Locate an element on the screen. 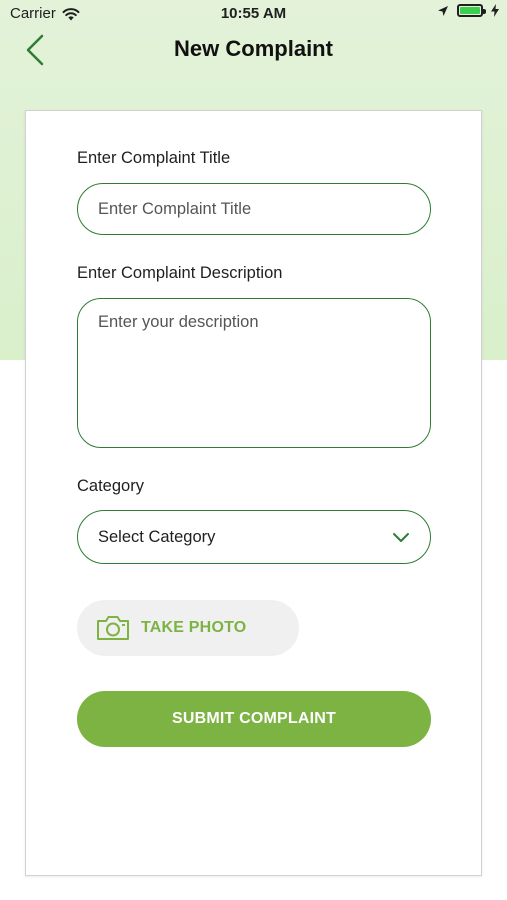 Image resolution: width=507 pixels, height=900 pixels. status-time: 10:55 AM is located at coordinates (253, 13).